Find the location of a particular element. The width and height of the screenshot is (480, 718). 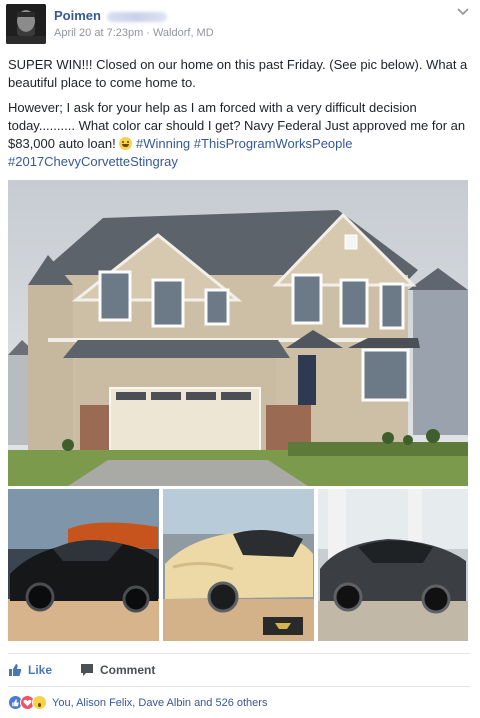

thumbs-up-icon is located at coordinates (15, 670).